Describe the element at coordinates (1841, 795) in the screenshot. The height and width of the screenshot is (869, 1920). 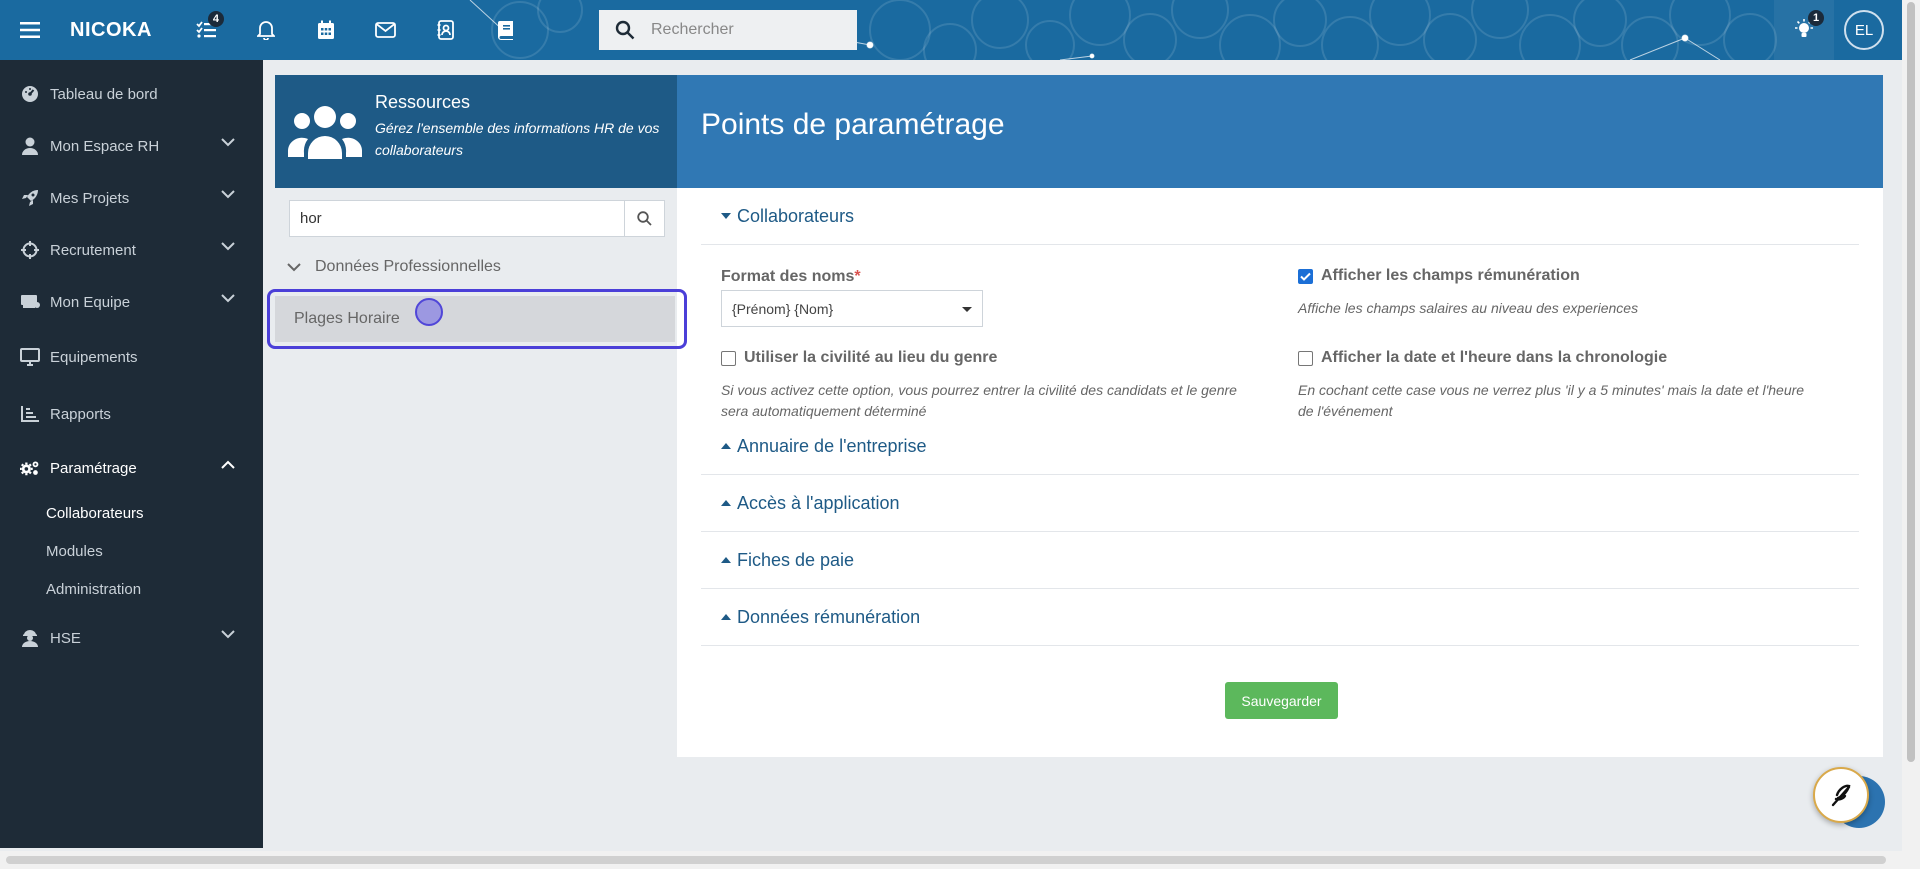
I see `assistant-fab-button` at that location.